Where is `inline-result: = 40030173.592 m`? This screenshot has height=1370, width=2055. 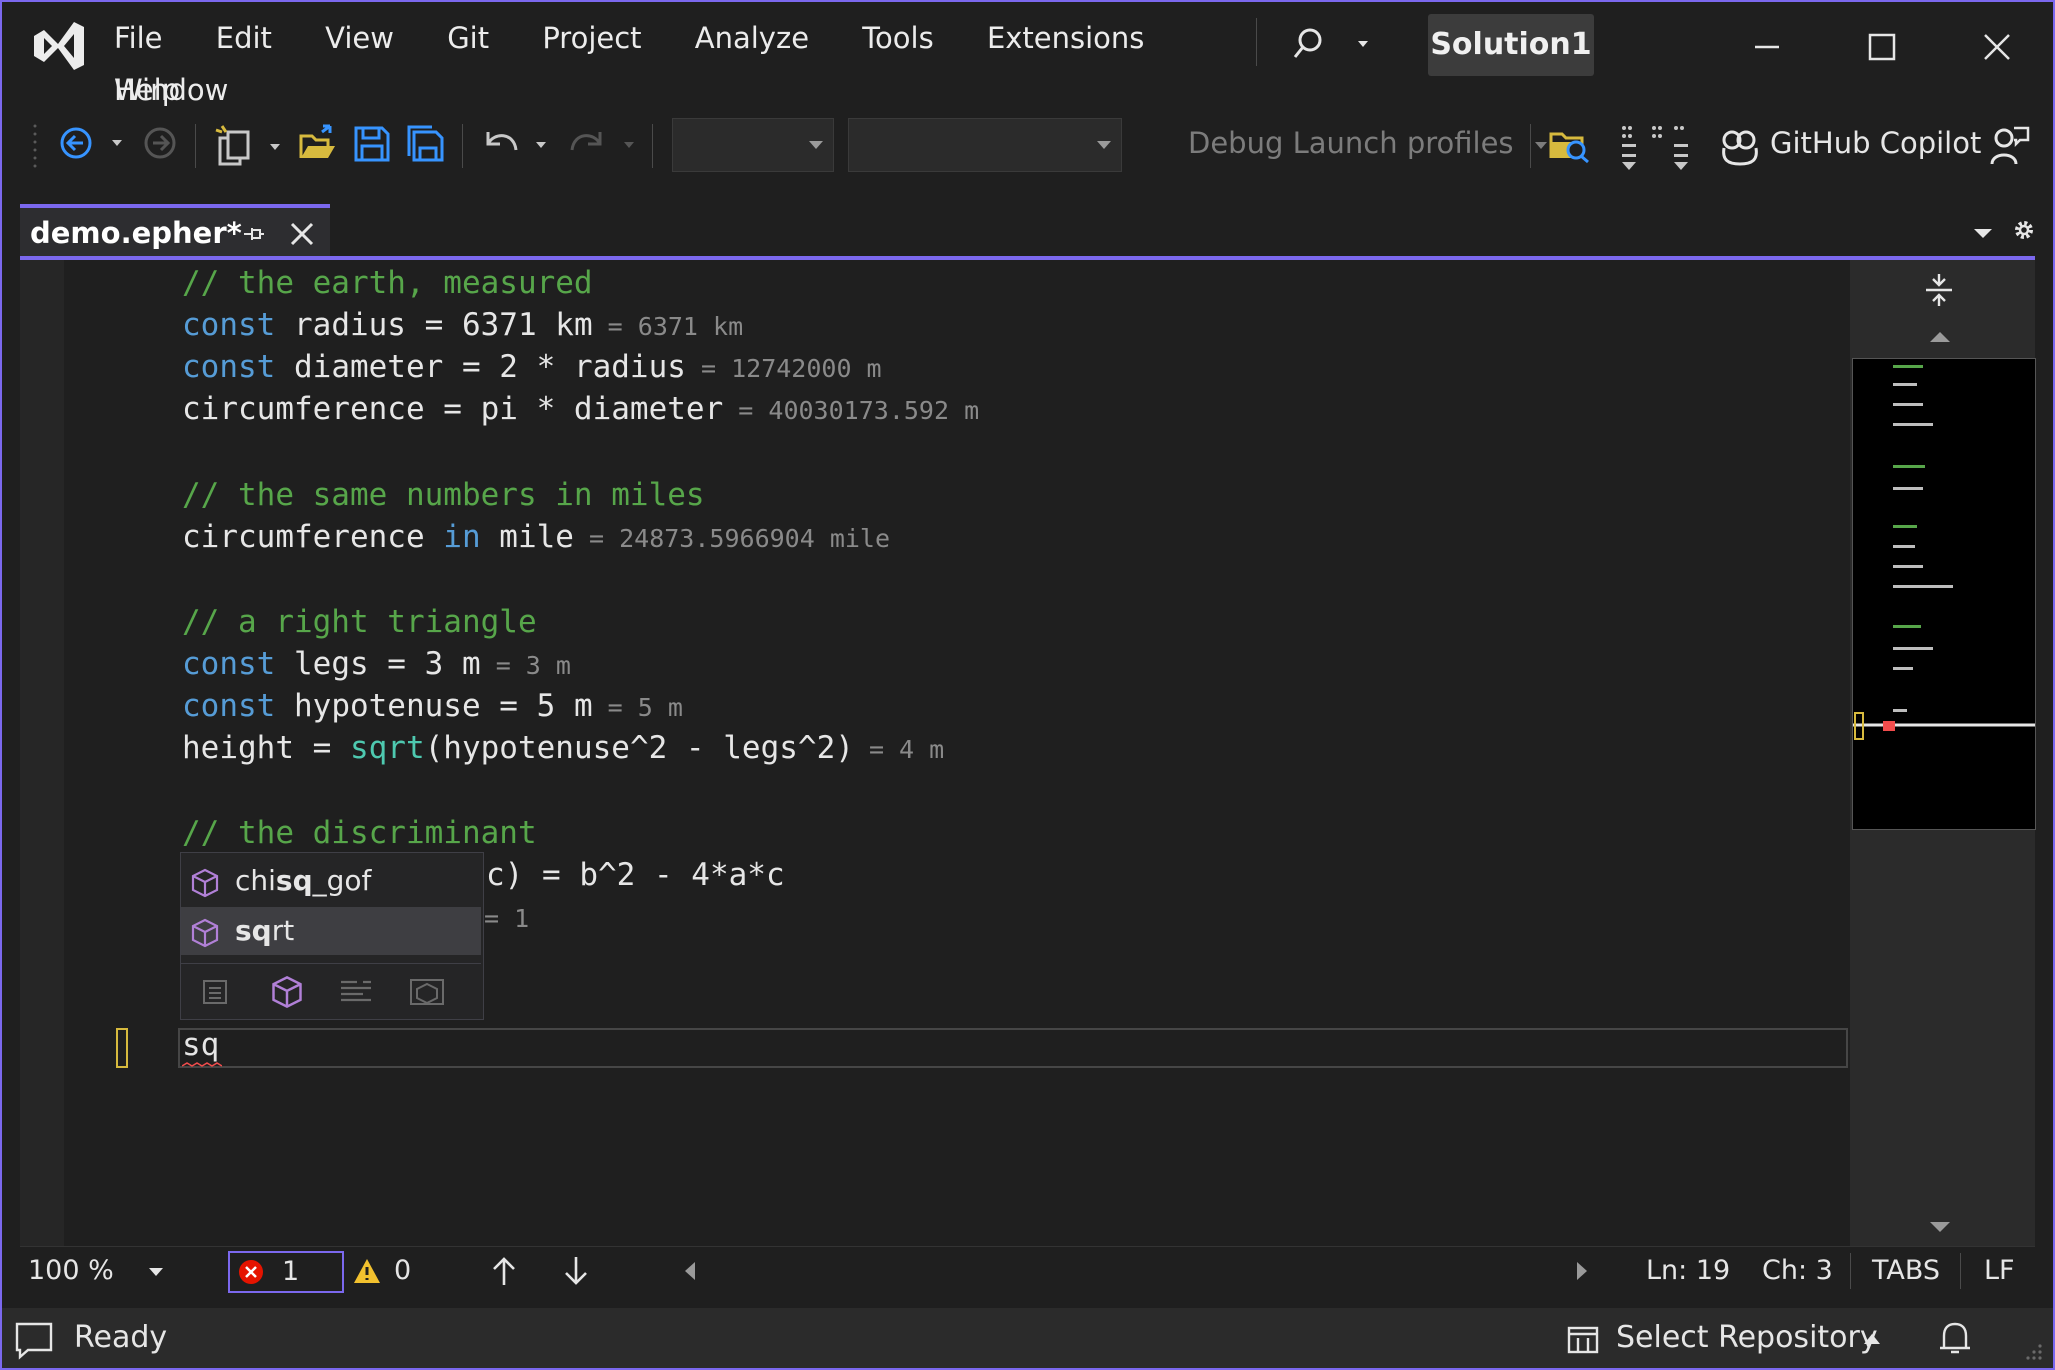 inline-result: = 40030173.592 m is located at coordinates (851, 410).